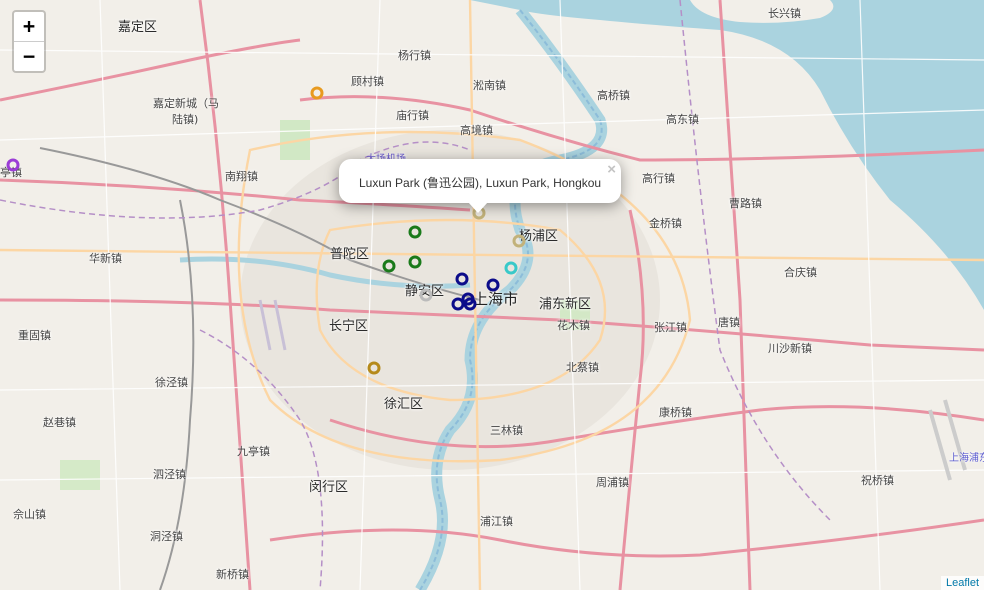 The width and height of the screenshot is (984, 590). I want to click on zoom-out-button: −, so click(29, 56).